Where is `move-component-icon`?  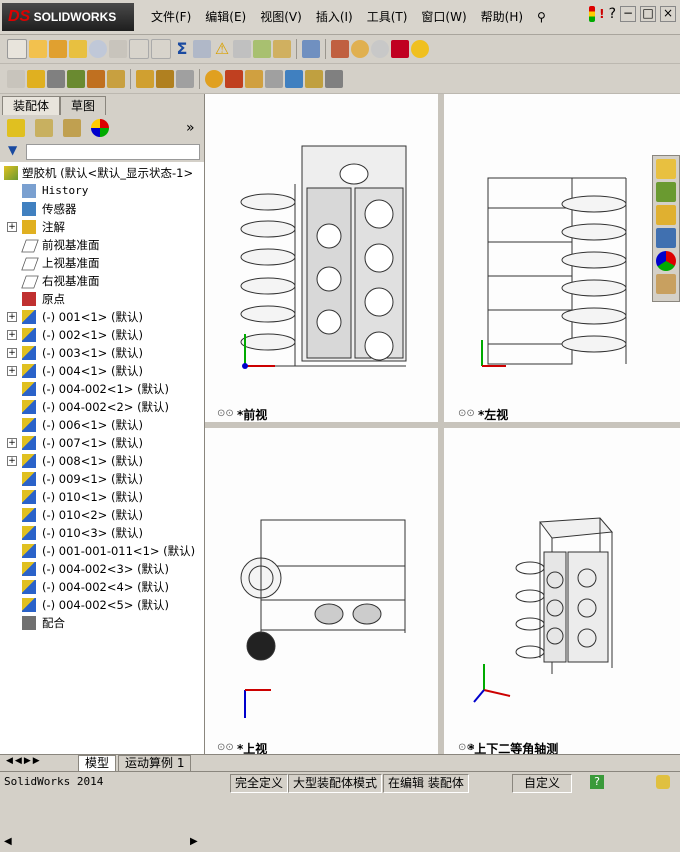
move-component-icon is located at coordinates (116, 78).